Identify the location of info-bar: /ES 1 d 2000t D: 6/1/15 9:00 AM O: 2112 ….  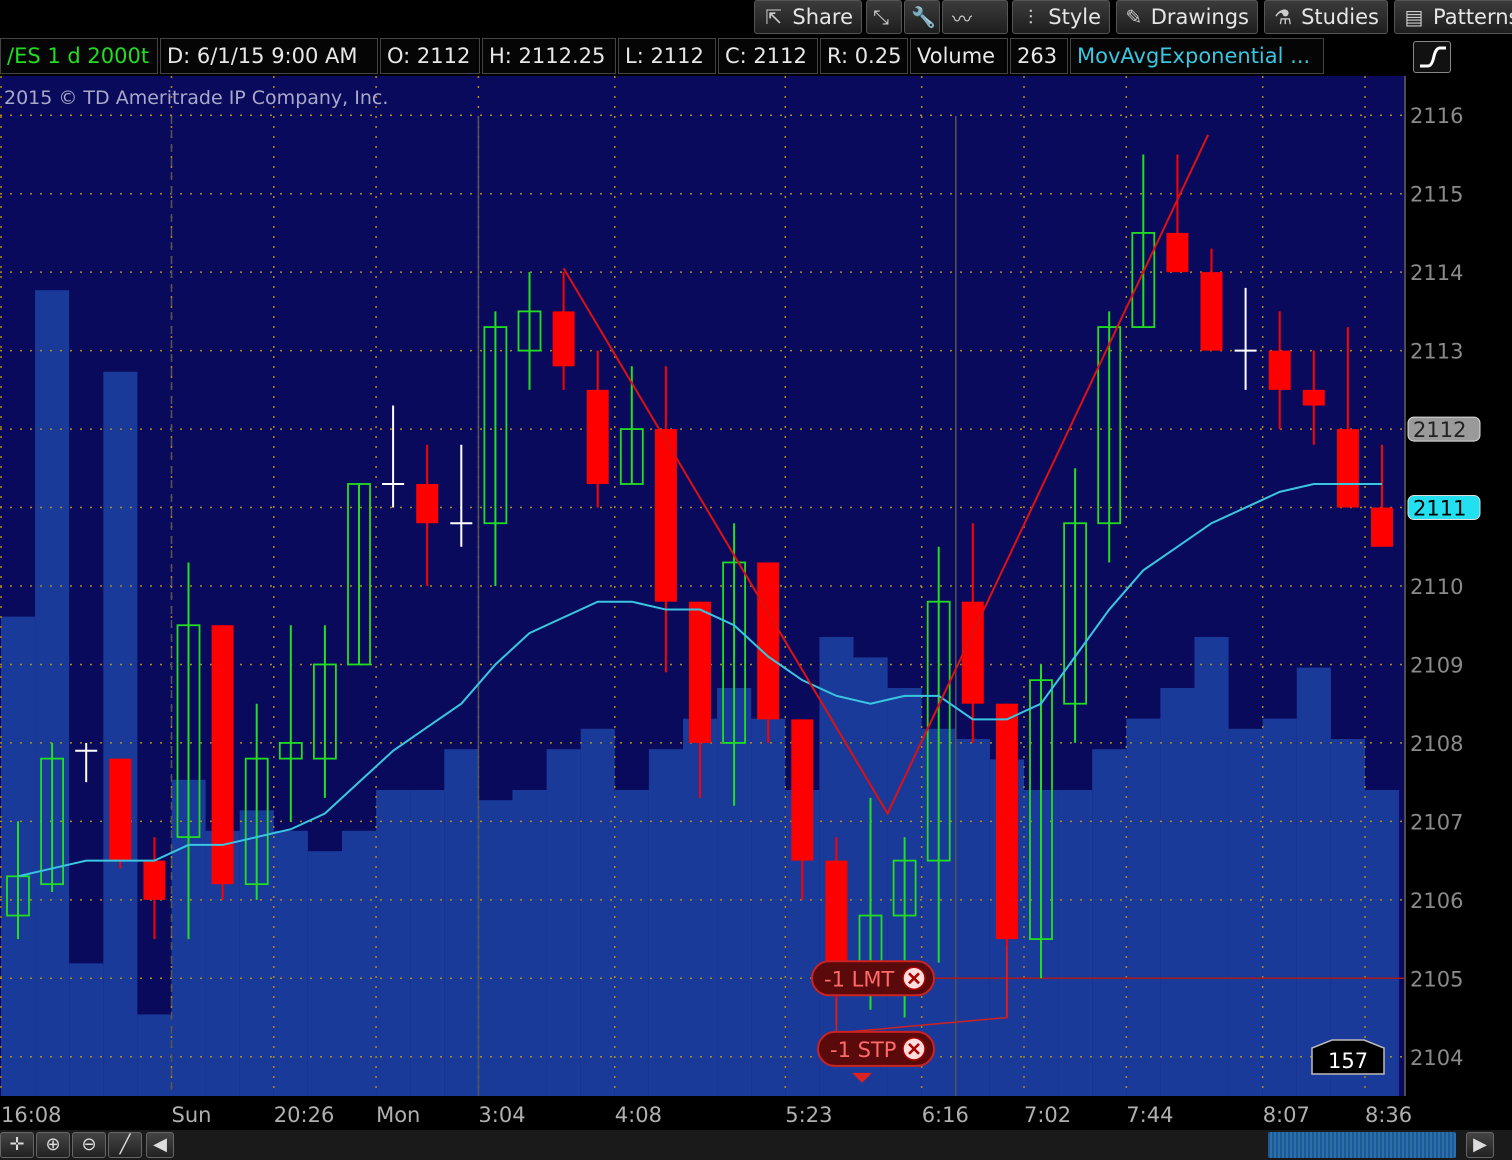
(665, 56).